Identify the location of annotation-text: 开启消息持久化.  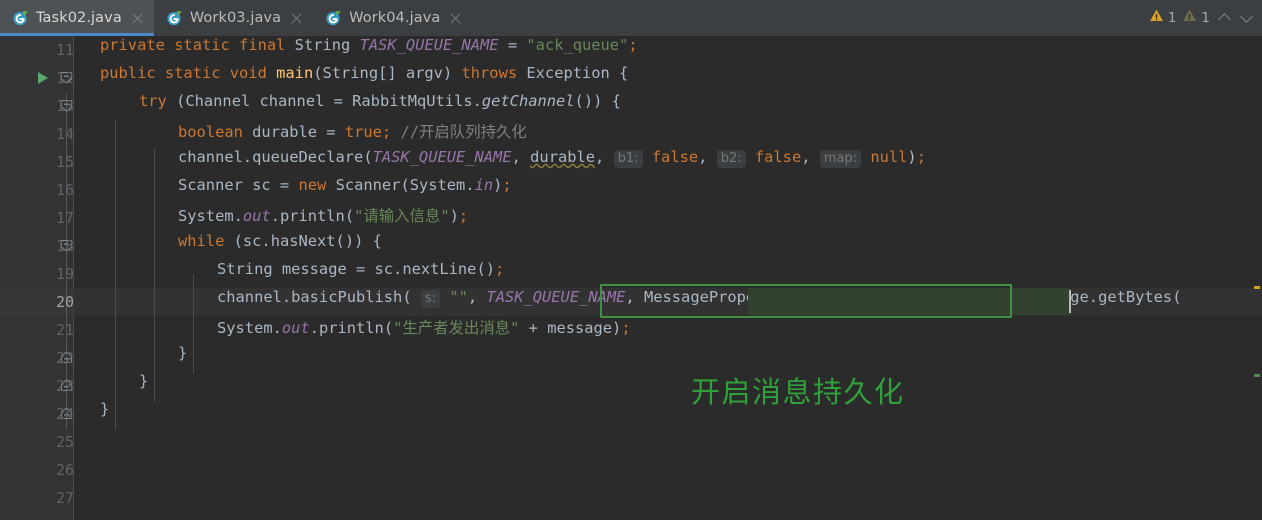
(798, 392).